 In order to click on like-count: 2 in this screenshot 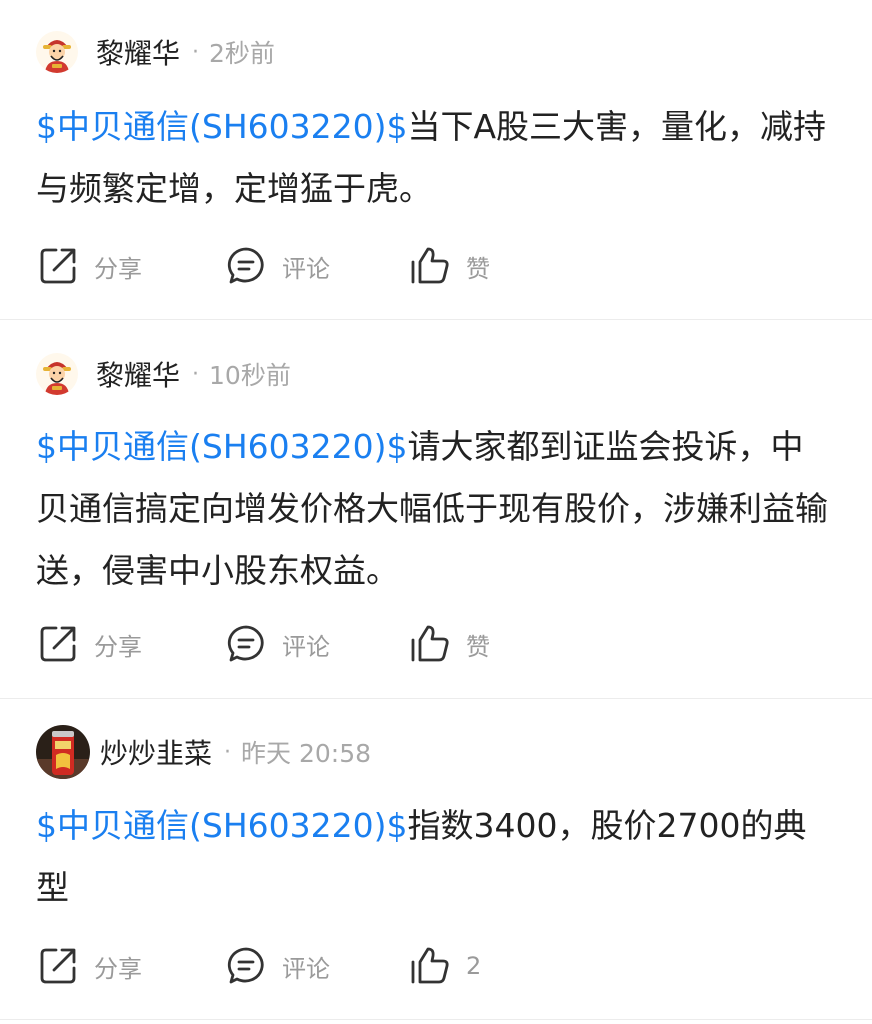, I will do `click(474, 966)`.